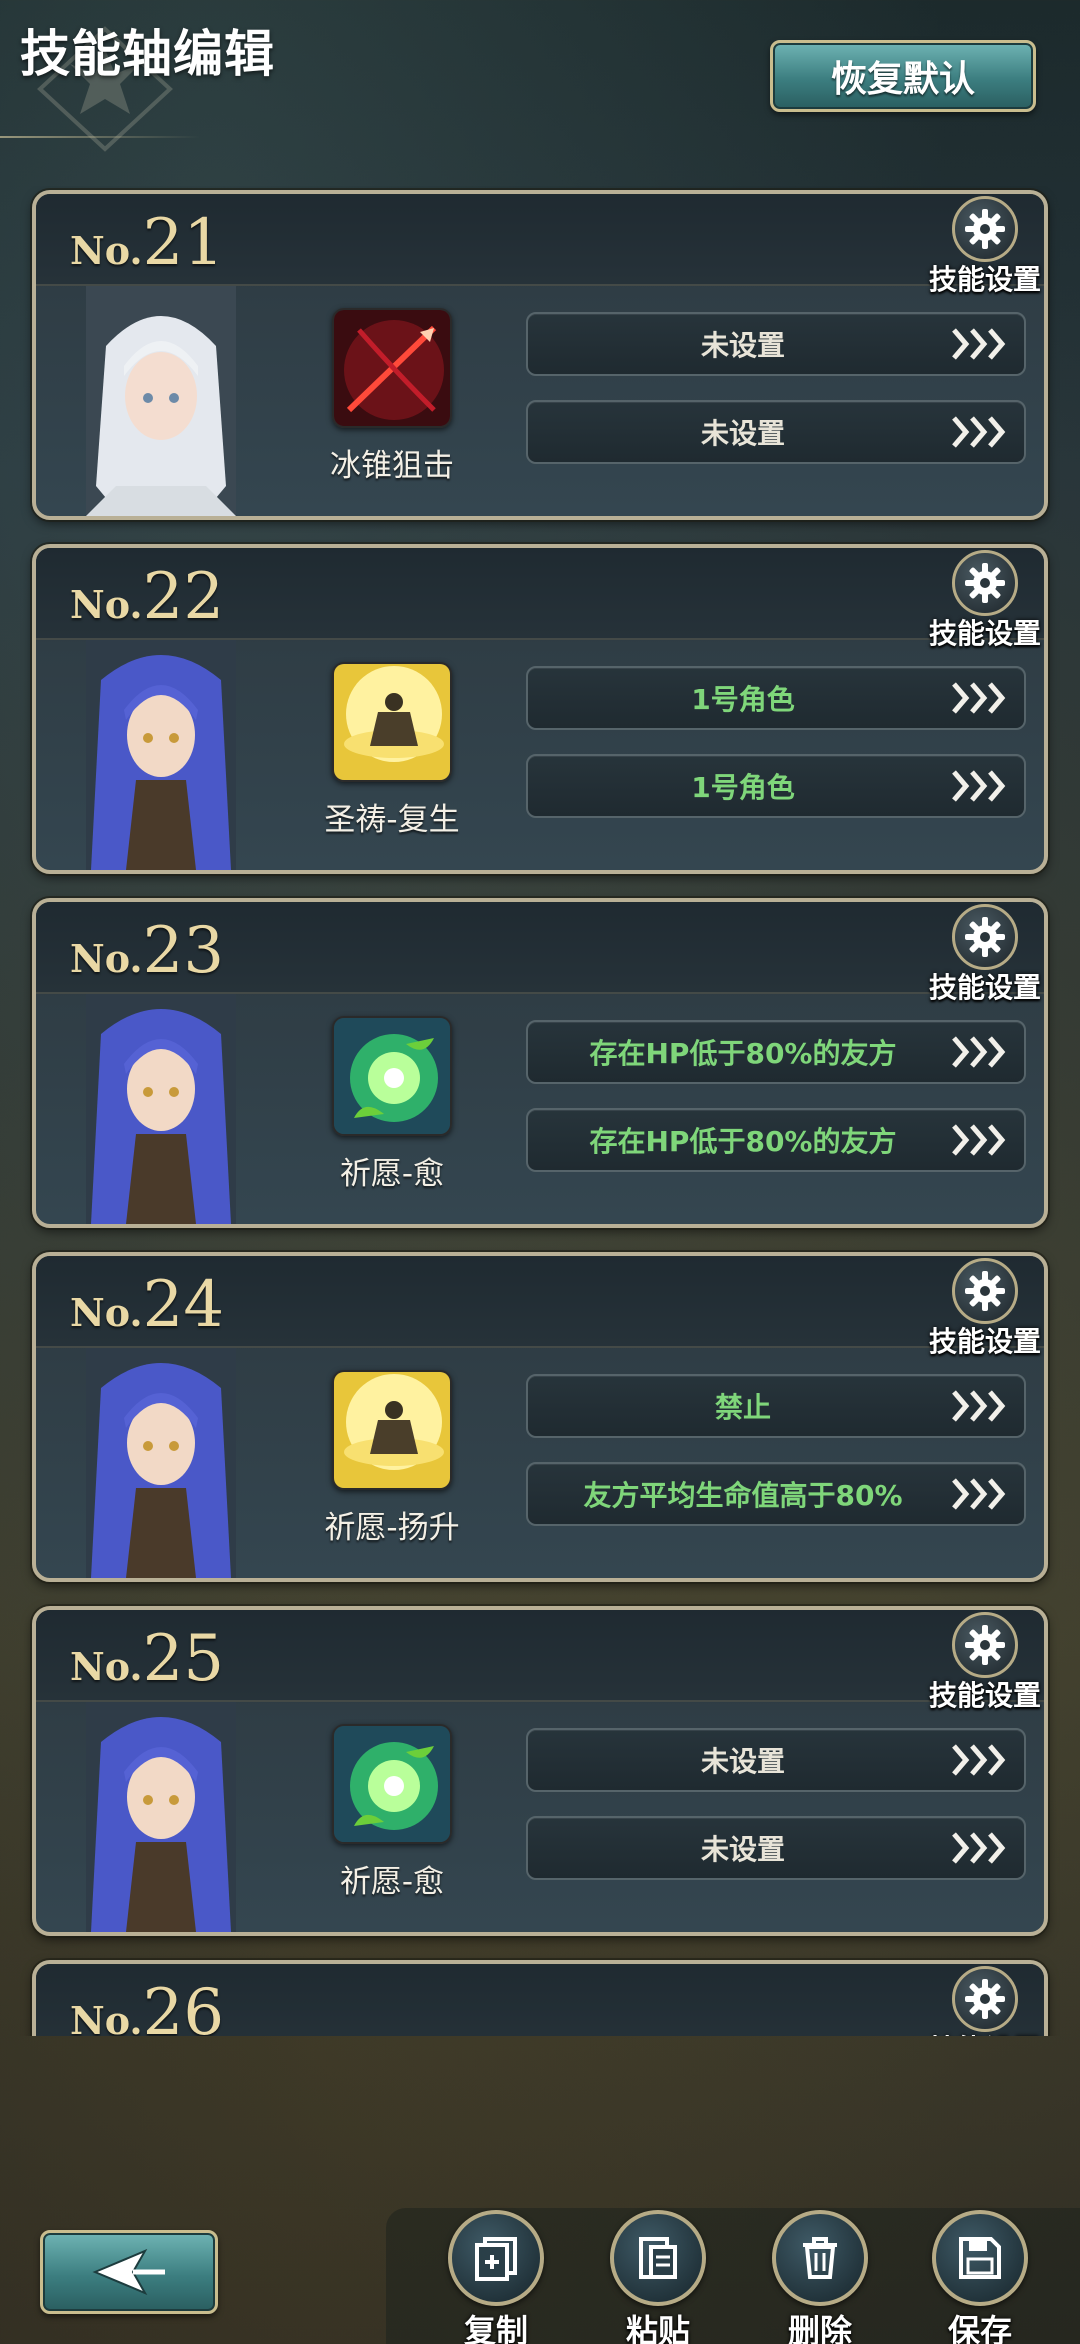 The width and height of the screenshot is (1080, 2344). What do you see at coordinates (147, 243) in the screenshot?
I see `card-number: No.21` at bounding box center [147, 243].